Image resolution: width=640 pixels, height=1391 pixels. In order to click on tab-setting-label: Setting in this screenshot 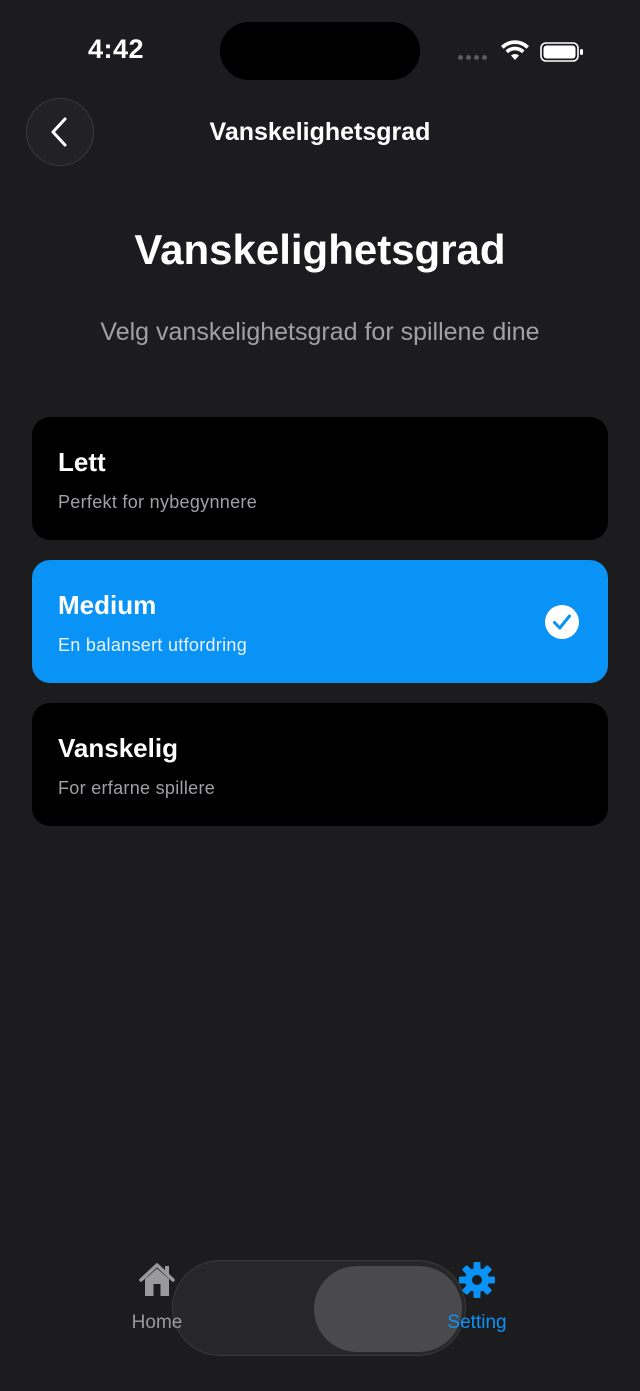, I will do `click(477, 1322)`.